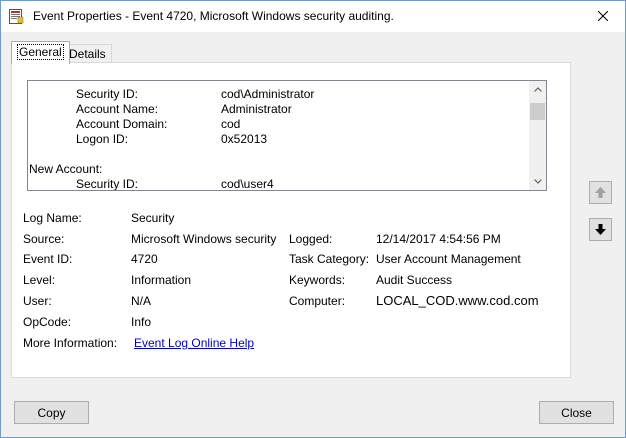 This screenshot has width=626, height=438. Describe the element at coordinates (47, 322) in the screenshot. I see `opcode-label: OpCode:` at that location.